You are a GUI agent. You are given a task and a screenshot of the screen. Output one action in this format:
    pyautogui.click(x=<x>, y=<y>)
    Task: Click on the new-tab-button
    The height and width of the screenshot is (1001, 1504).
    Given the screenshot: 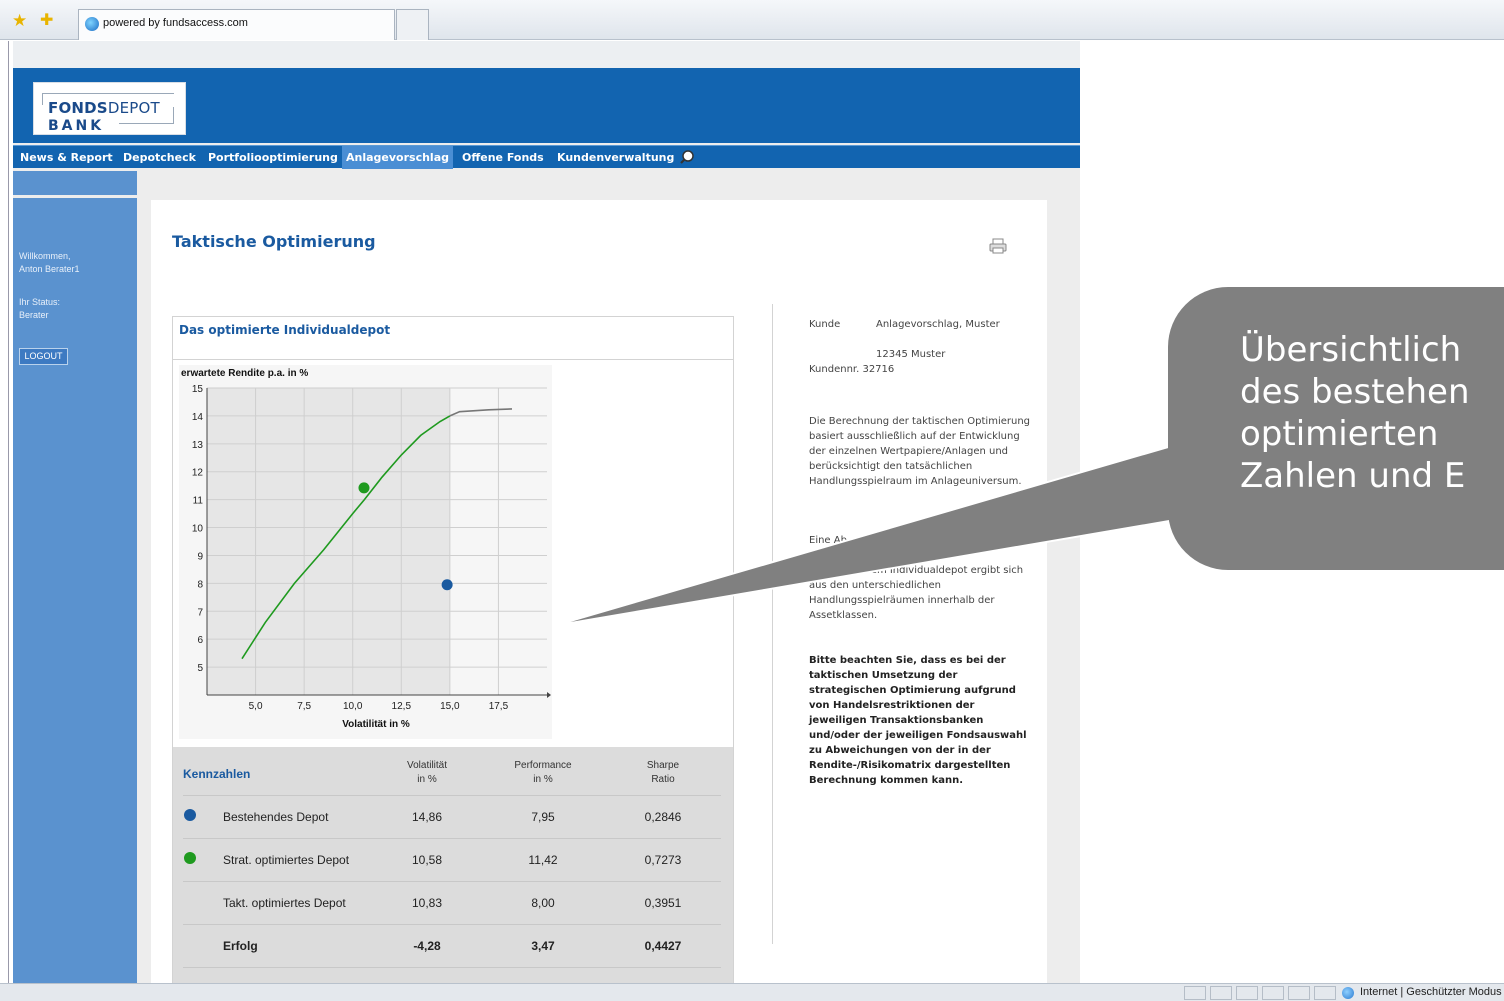 What is the action you would take?
    pyautogui.click(x=412, y=24)
    